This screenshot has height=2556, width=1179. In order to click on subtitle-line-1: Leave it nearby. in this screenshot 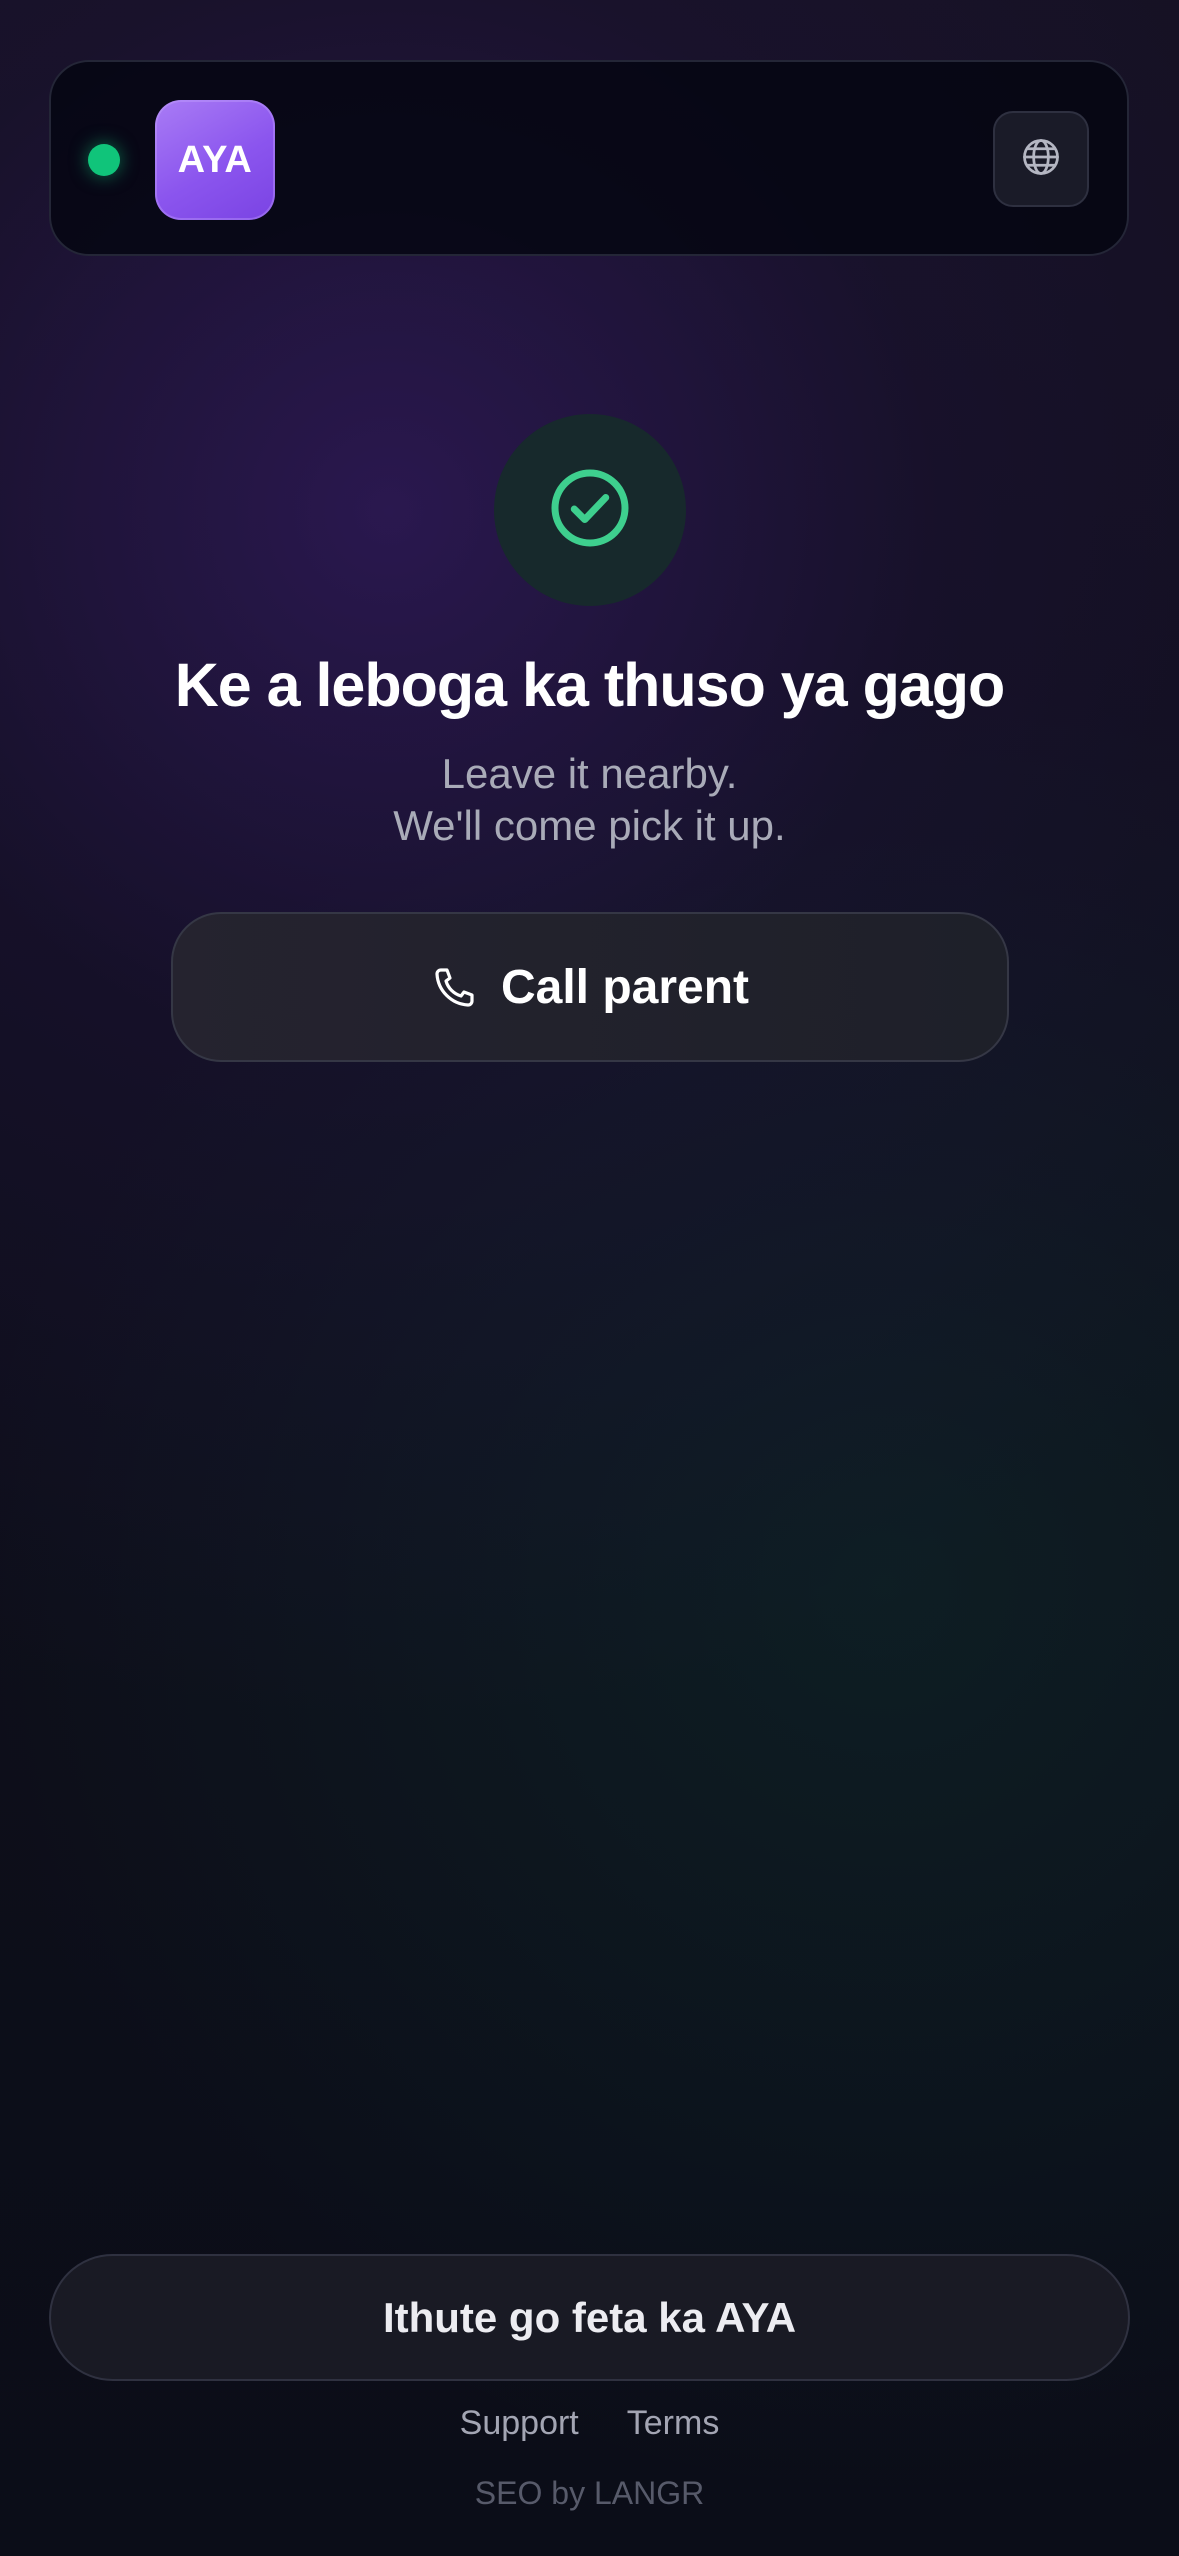, I will do `click(589, 773)`.